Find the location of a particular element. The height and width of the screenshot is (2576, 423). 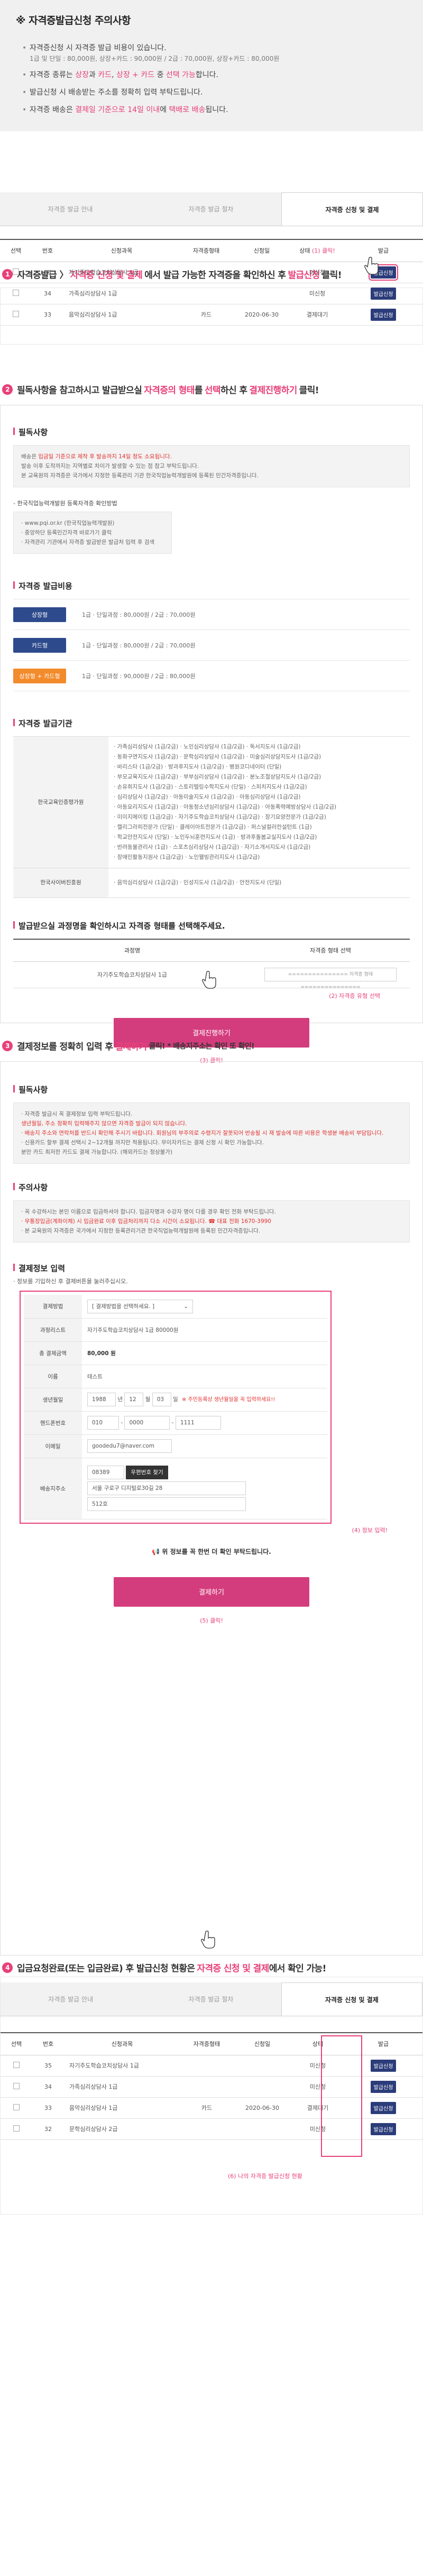

table-row: 35 자기주도학습코치상담사 1급 미신청 발급신청 is located at coordinates (212, 272).